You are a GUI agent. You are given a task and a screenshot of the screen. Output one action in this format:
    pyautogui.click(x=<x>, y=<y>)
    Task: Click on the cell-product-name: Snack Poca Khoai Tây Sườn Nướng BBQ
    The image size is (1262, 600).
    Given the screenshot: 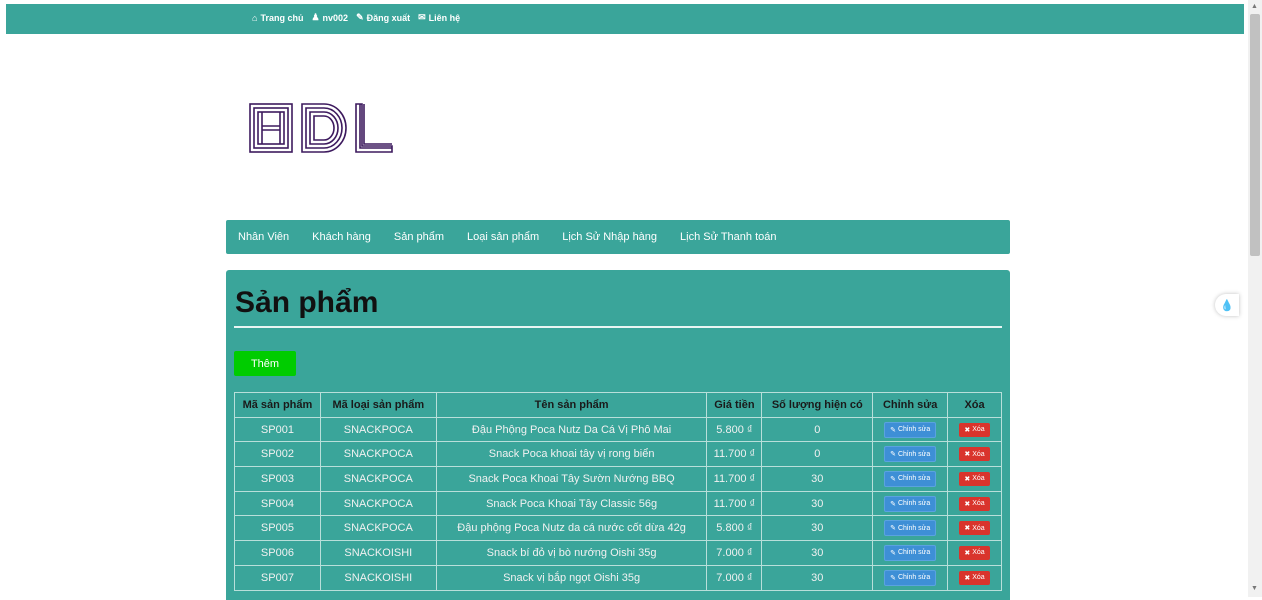 What is the action you would take?
    pyautogui.click(x=571, y=479)
    